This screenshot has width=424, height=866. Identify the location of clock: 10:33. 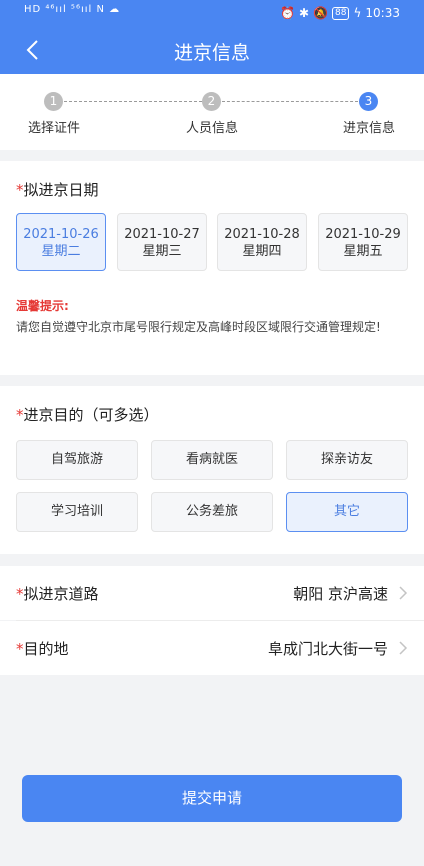
(382, 13).